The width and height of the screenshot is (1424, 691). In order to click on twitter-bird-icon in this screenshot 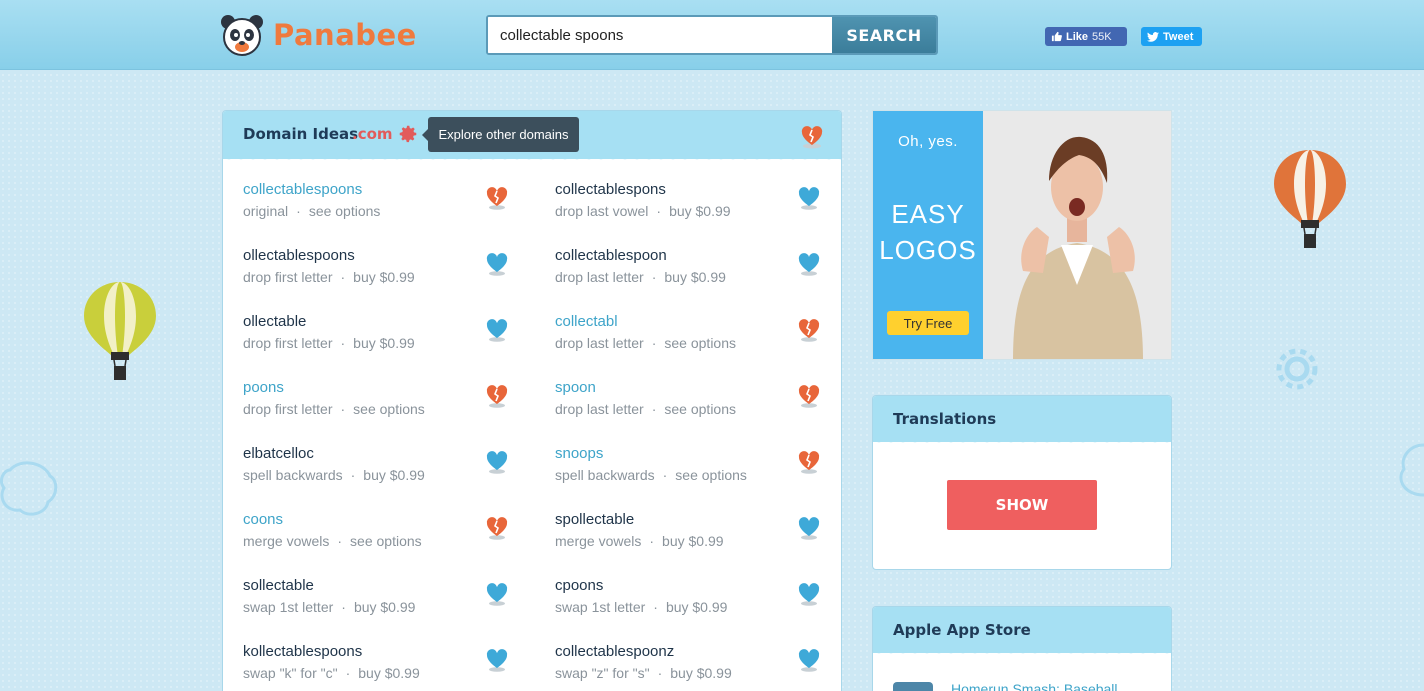, I will do `click(1153, 36)`.